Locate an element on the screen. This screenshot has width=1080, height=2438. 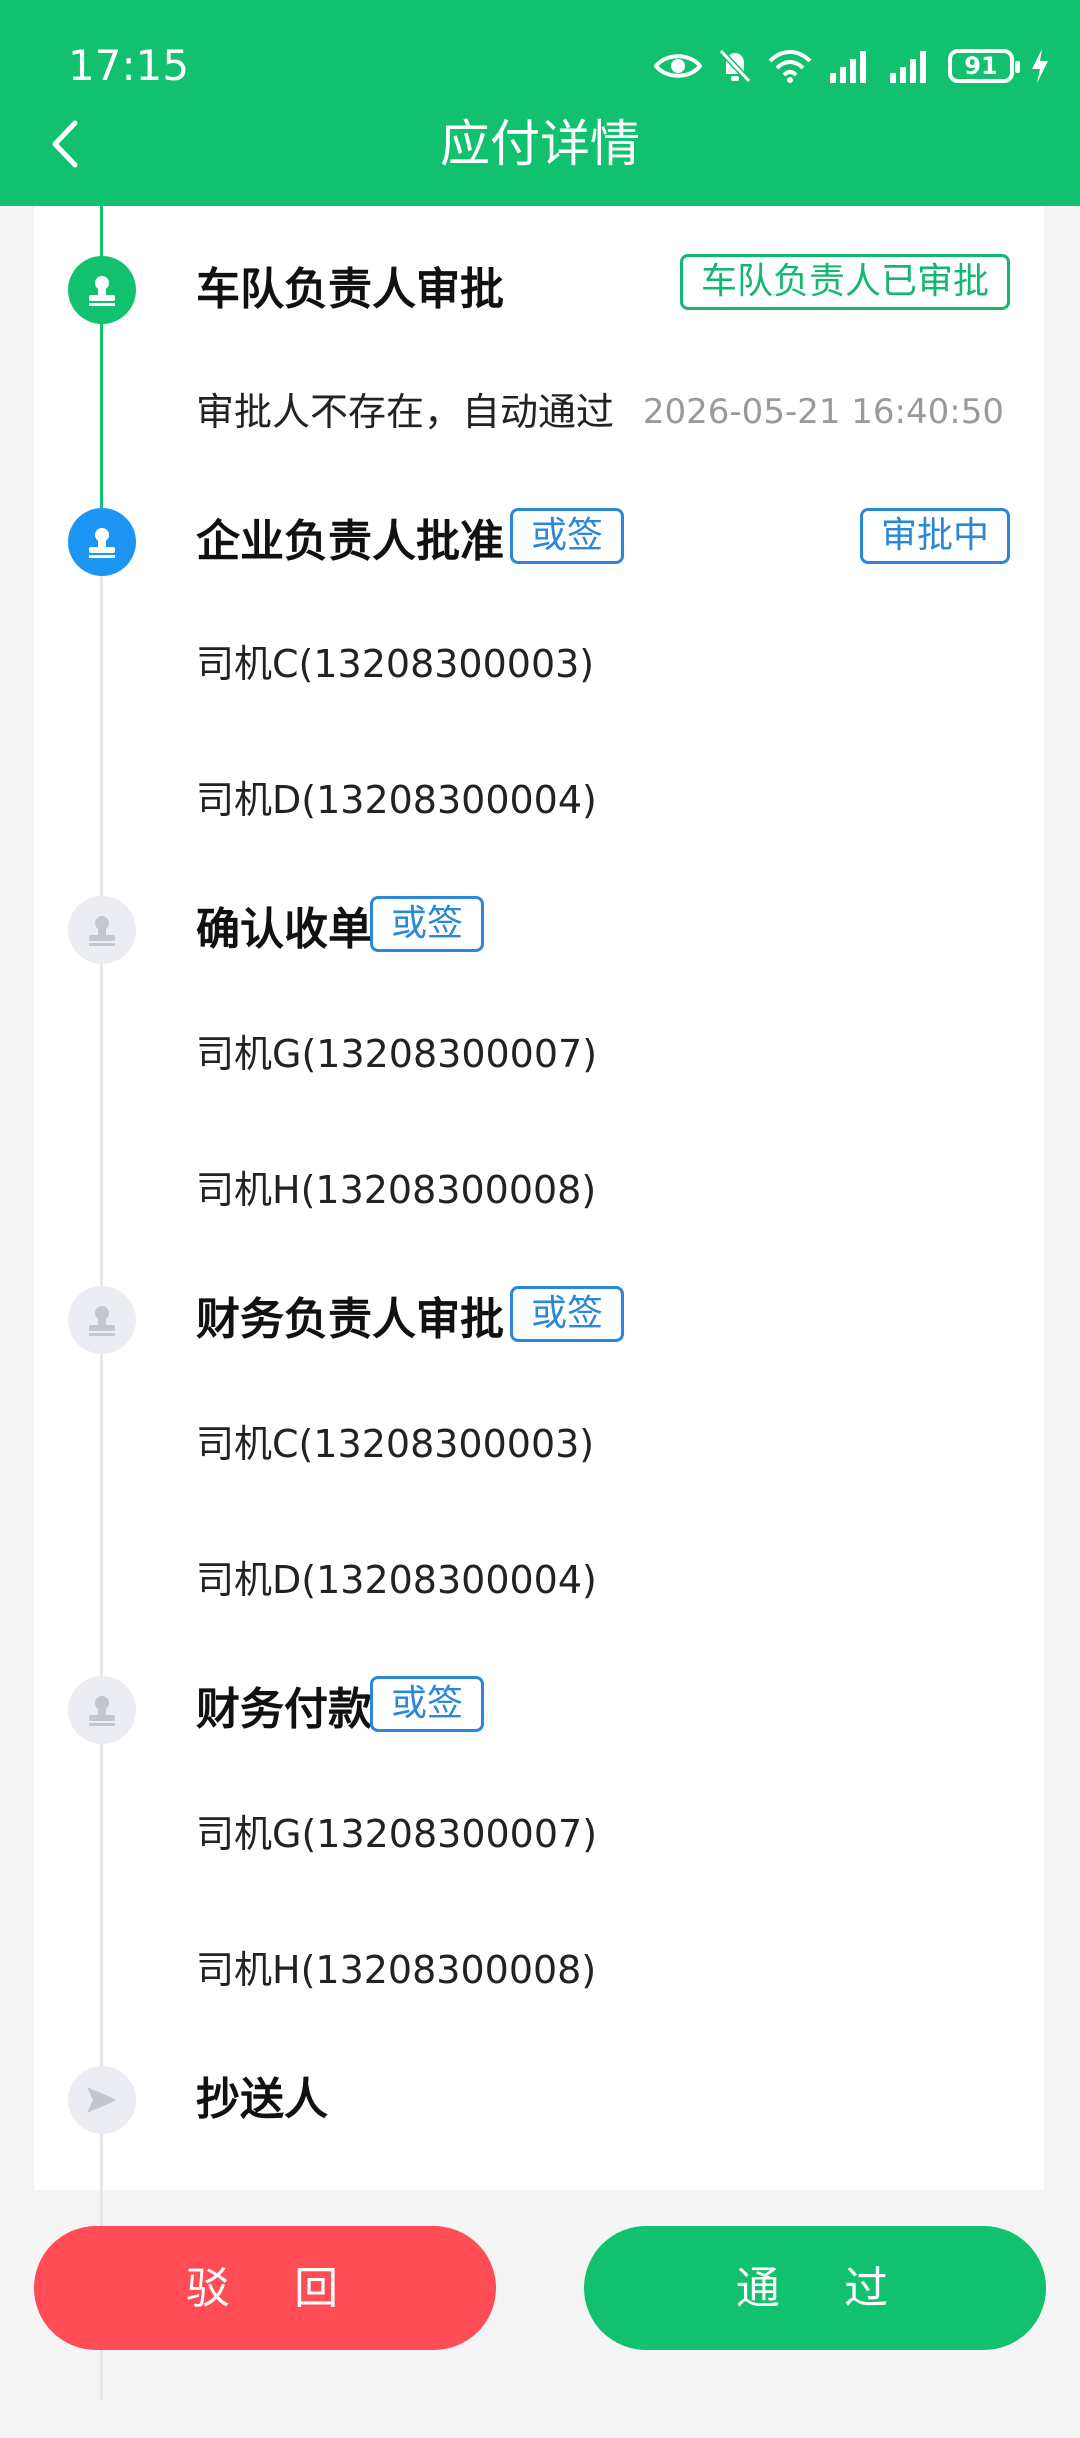
step-node-approved is located at coordinates (102, 290).